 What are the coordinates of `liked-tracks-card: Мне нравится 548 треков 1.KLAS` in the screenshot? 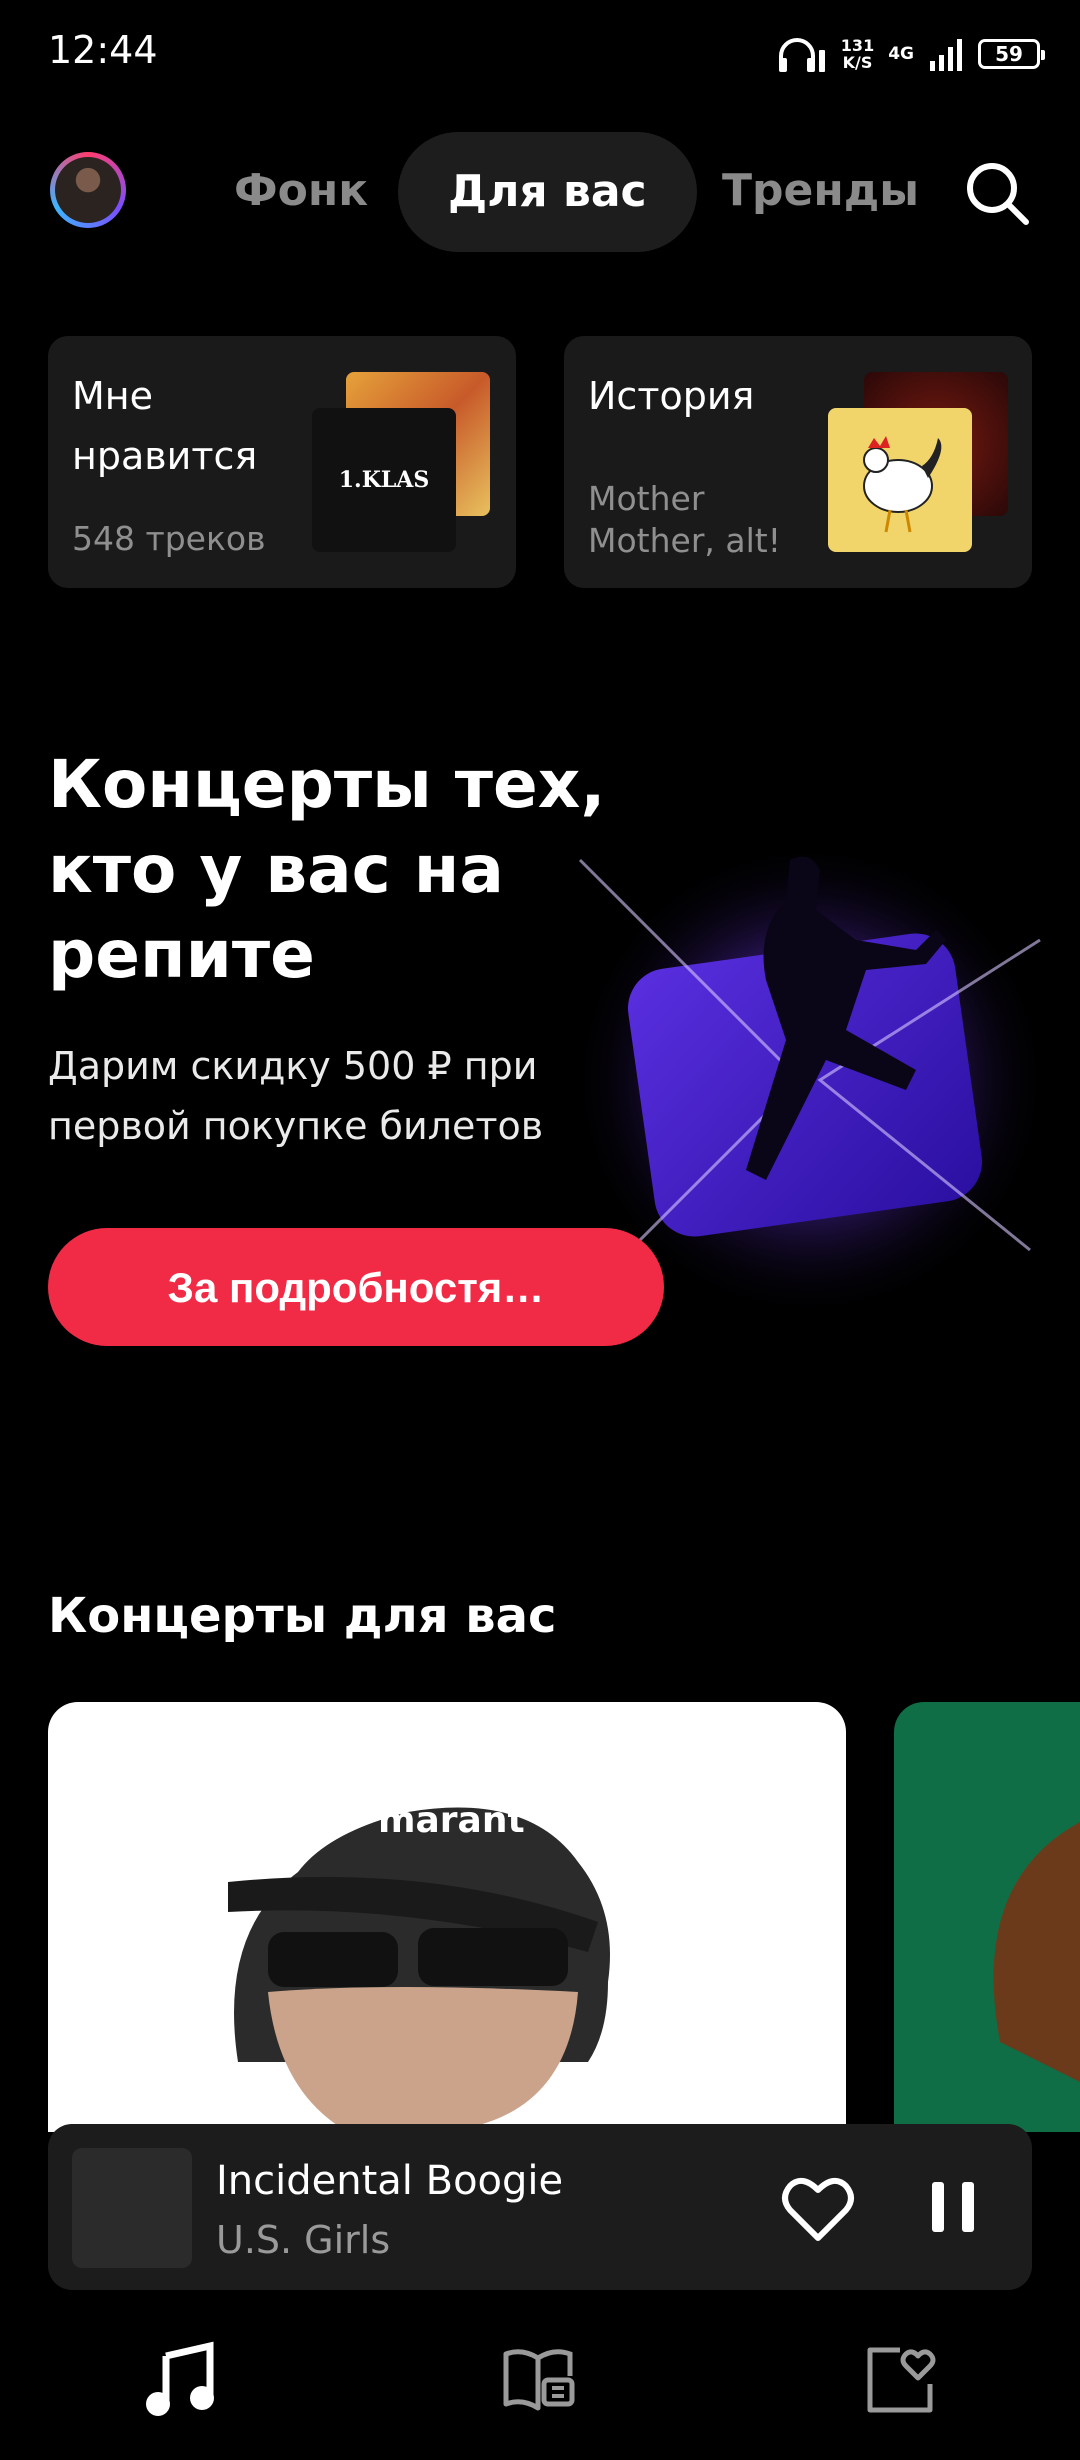 It's located at (282, 462).